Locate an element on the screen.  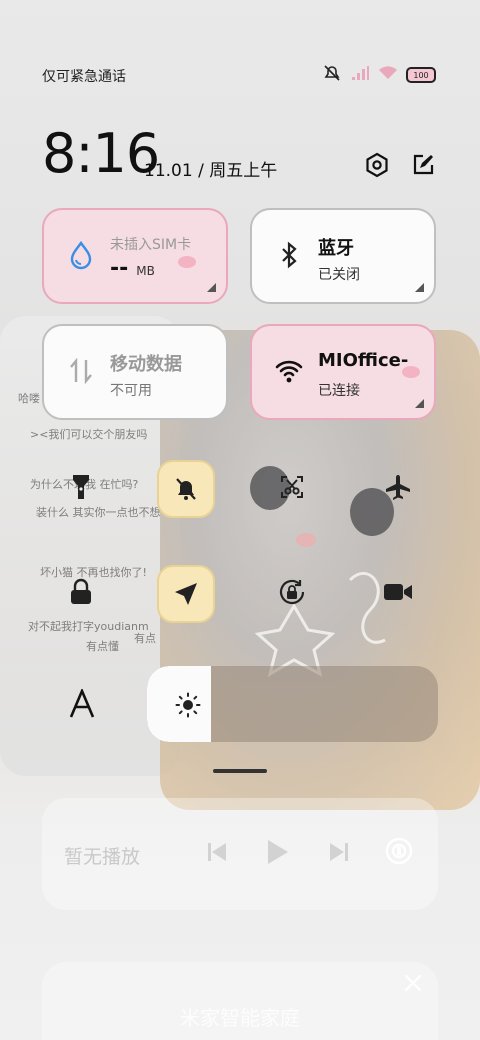
sun-icon is located at coordinates (188, 705).